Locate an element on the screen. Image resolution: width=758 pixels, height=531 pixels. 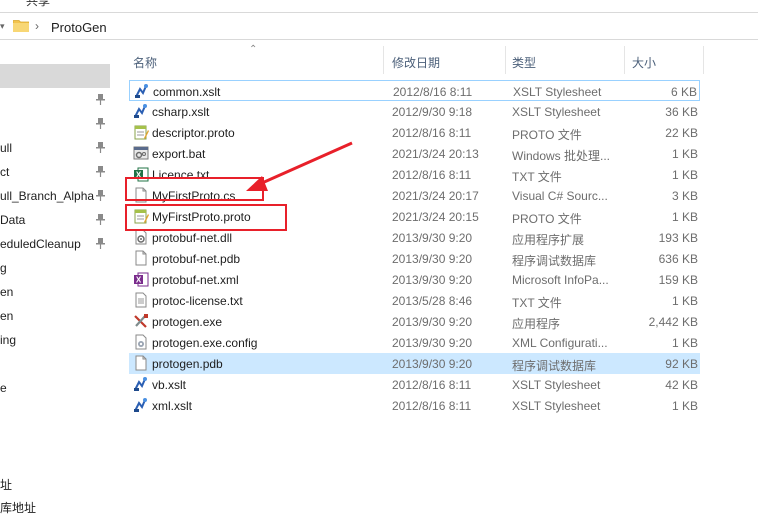
file-name: vb.xslt is located at coordinates (169, 385).